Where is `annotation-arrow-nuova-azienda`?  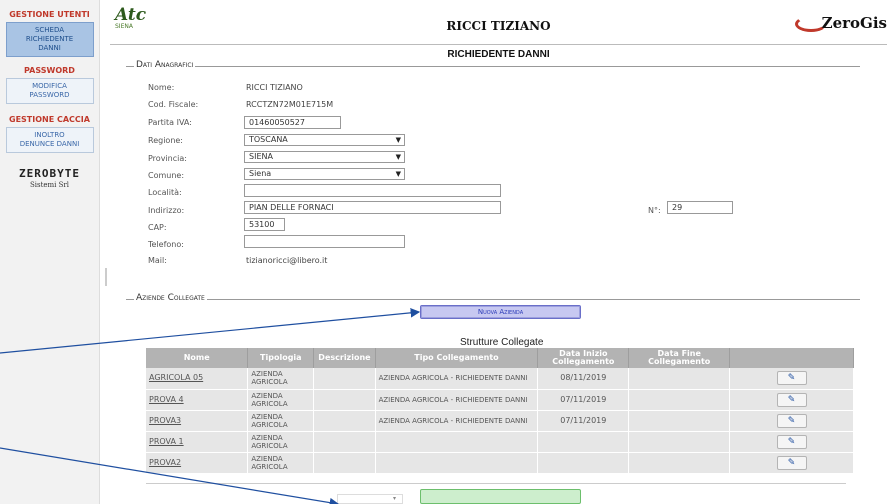
annotation-arrow-nuova-azienda is located at coordinates (210, 331).